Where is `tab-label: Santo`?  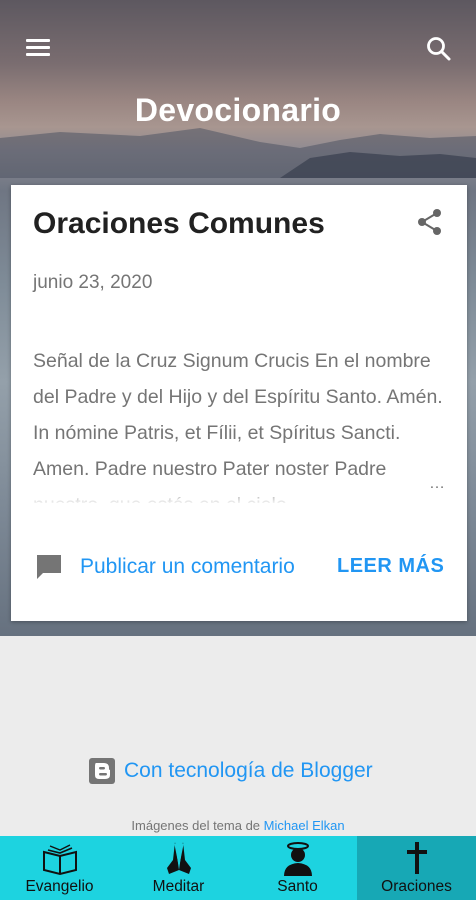
tab-label: Santo is located at coordinates (297, 886).